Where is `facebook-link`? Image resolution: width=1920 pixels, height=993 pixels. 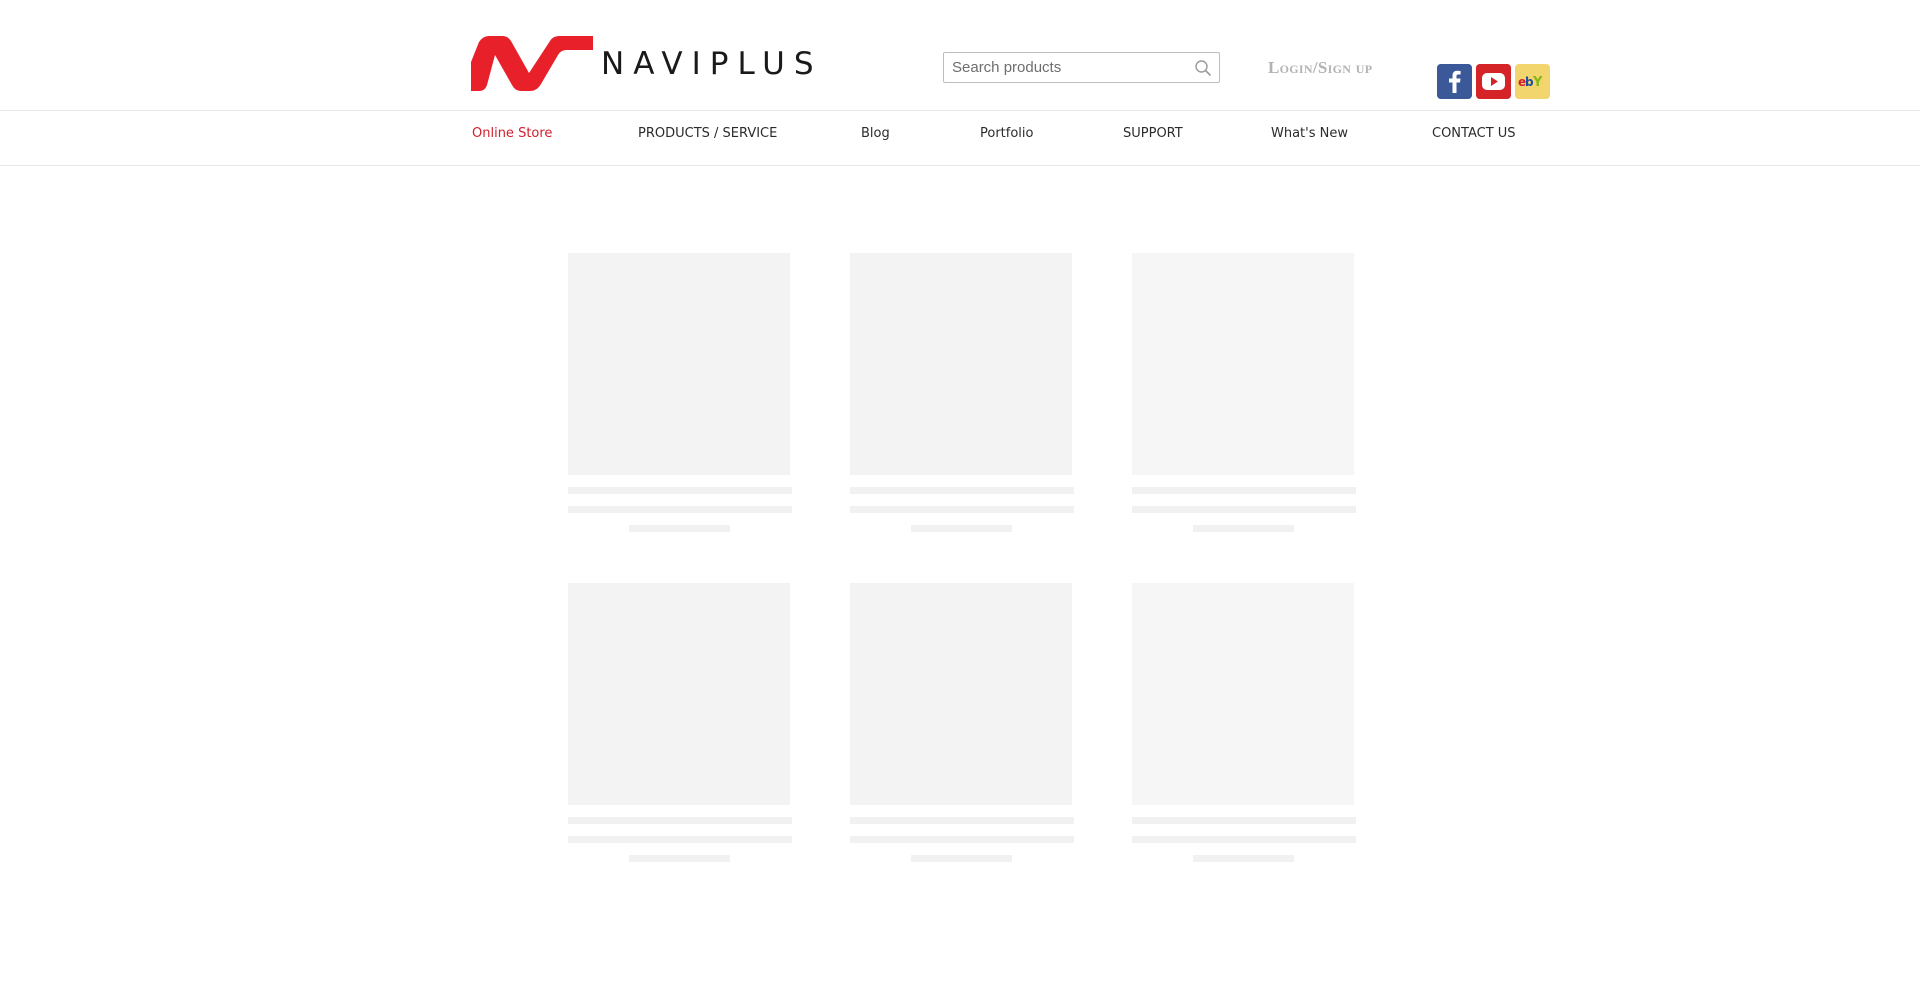 facebook-link is located at coordinates (1454, 81).